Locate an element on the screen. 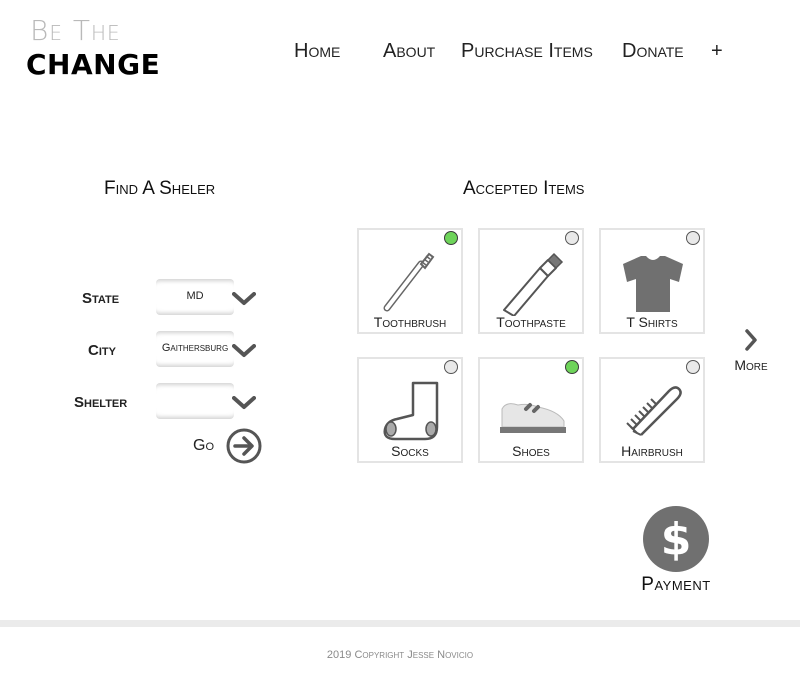 The image size is (800, 700). item-card-tshirts: T Shirts is located at coordinates (652, 281).